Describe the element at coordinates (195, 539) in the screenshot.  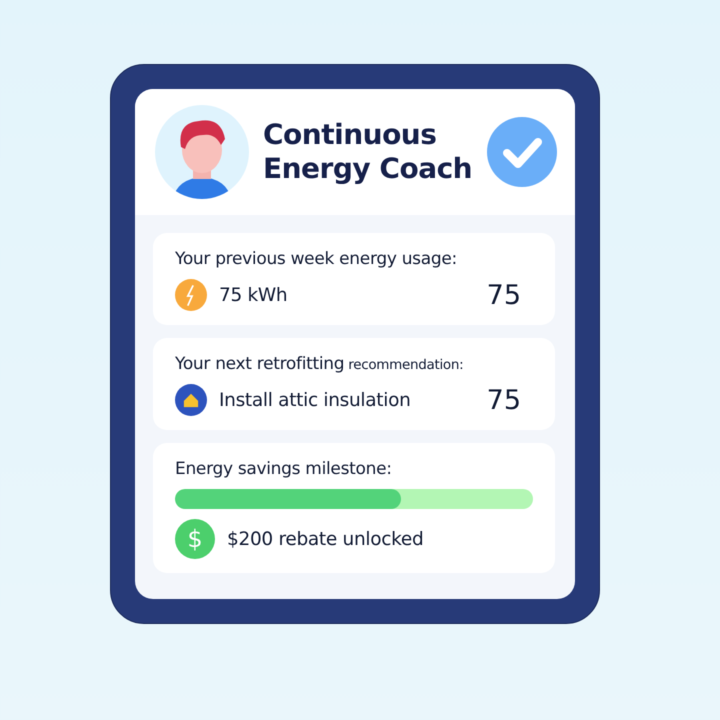
I see `dollar-icon: $` at that location.